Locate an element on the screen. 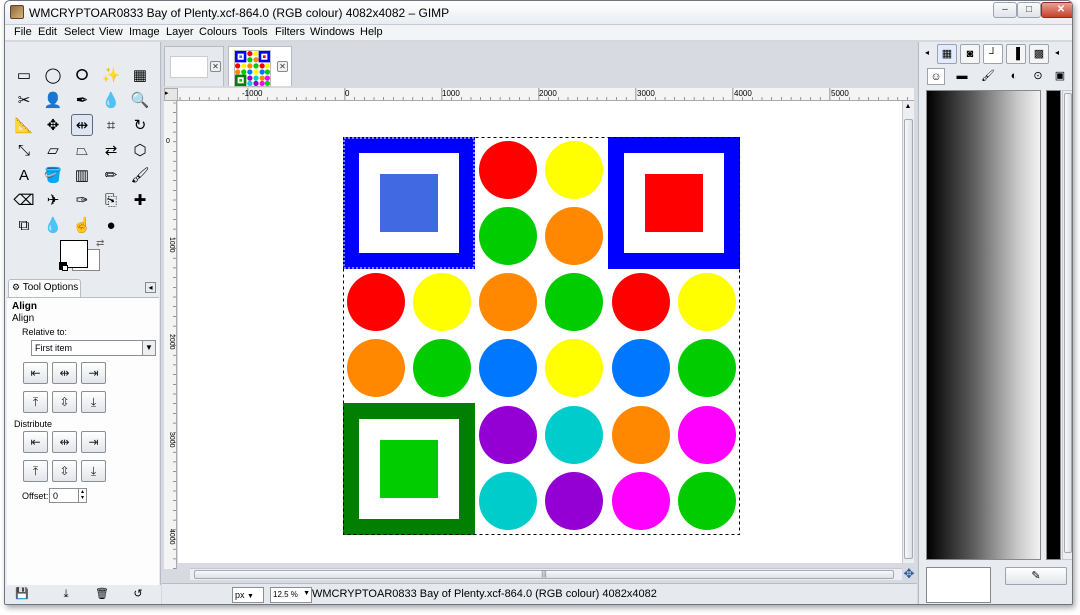  tab-brushes: ◙ is located at coordinates (970, 54).